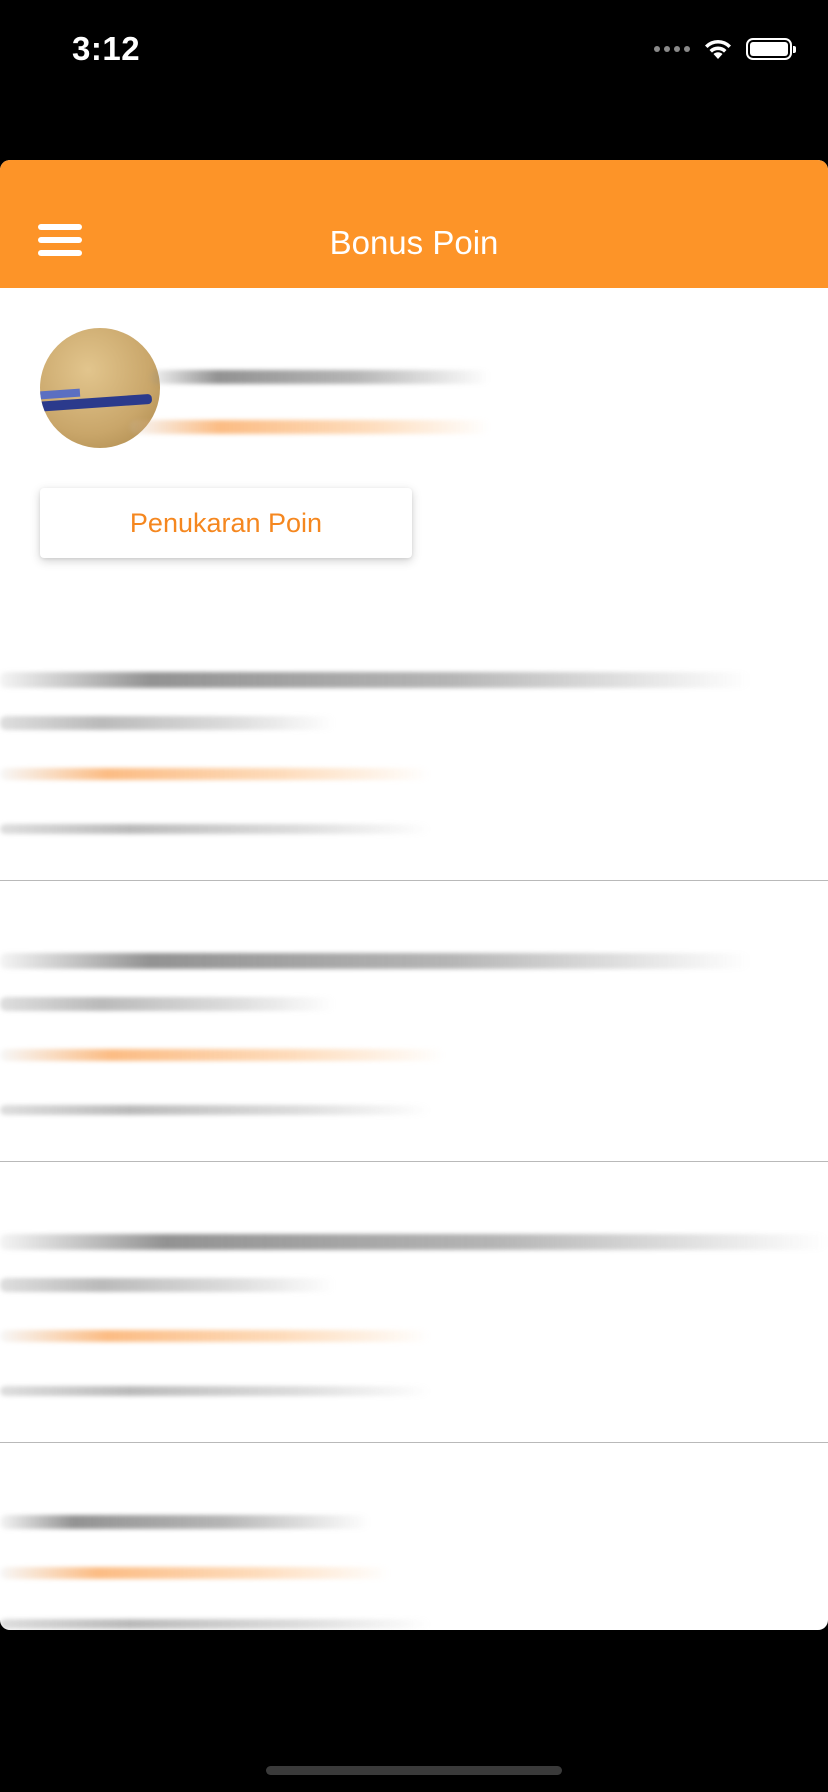 Image resolution: width=828 pixels, height=1792 pixels. I want to click on status-bar: 3:12, so click(414, 50).